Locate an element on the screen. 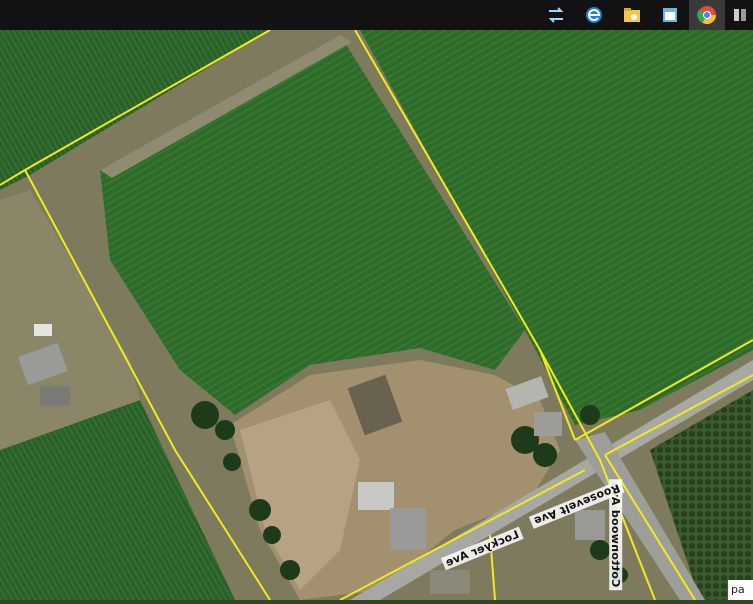 This screenshot has width=753, height=604. corner-panel-text: pa is located at coordinates (740, 590).